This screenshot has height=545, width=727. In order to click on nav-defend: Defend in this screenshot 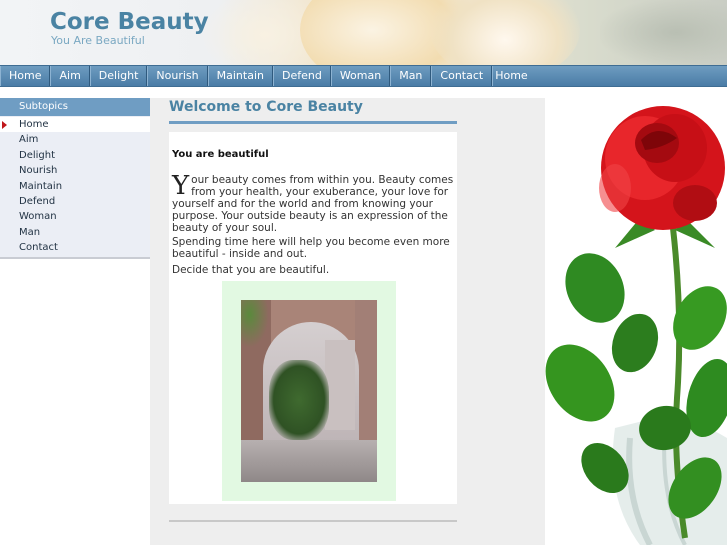, I will do `click(301, 76)`.